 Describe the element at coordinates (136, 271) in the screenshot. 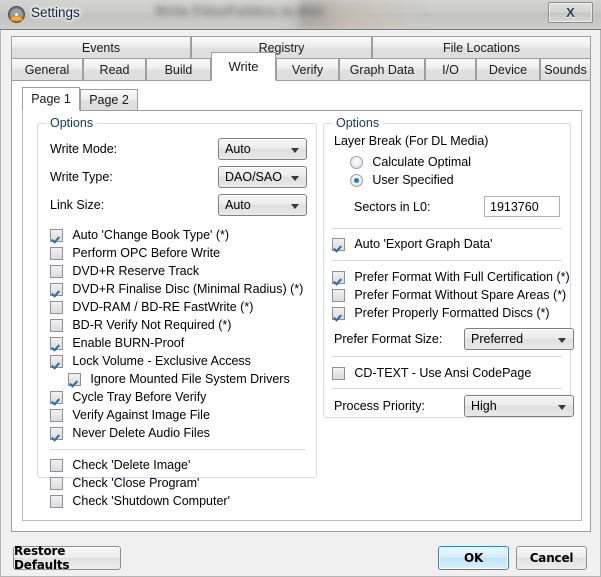

I see `checkbox-label: DVD+R Reserve Track` at that location.